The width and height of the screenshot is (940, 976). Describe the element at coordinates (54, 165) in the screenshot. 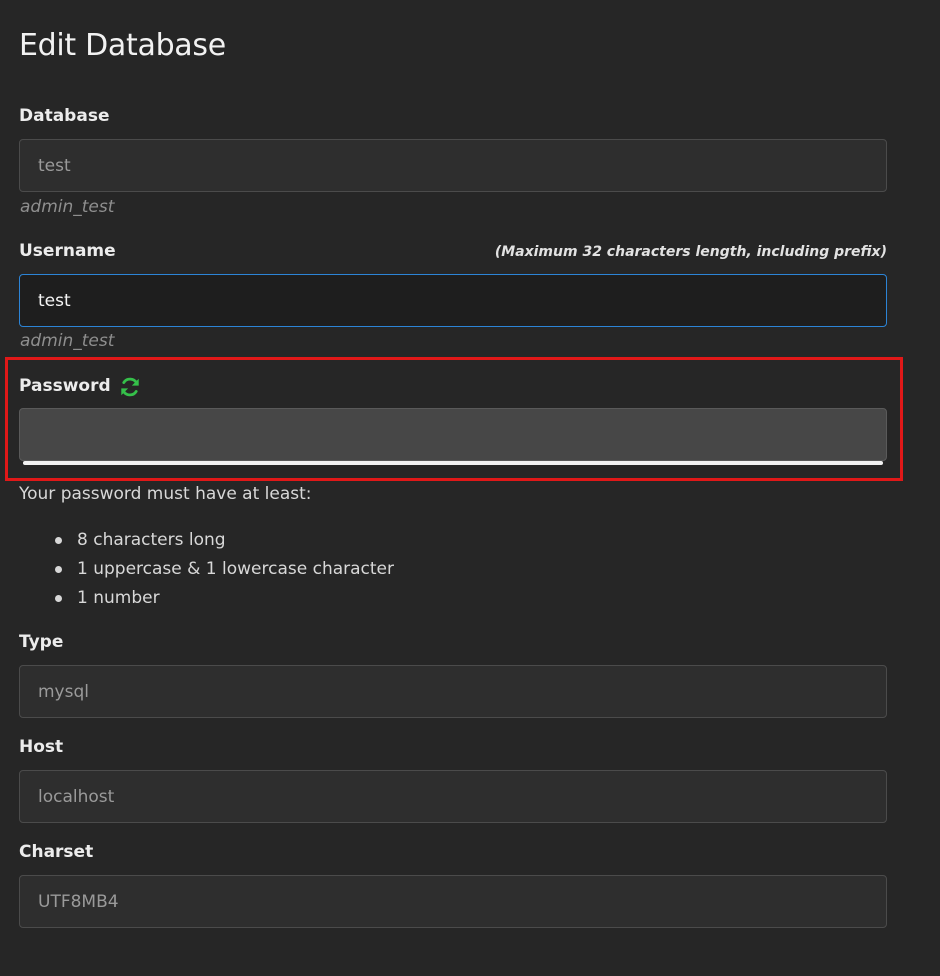

I see `database-field-value: test` at that location.